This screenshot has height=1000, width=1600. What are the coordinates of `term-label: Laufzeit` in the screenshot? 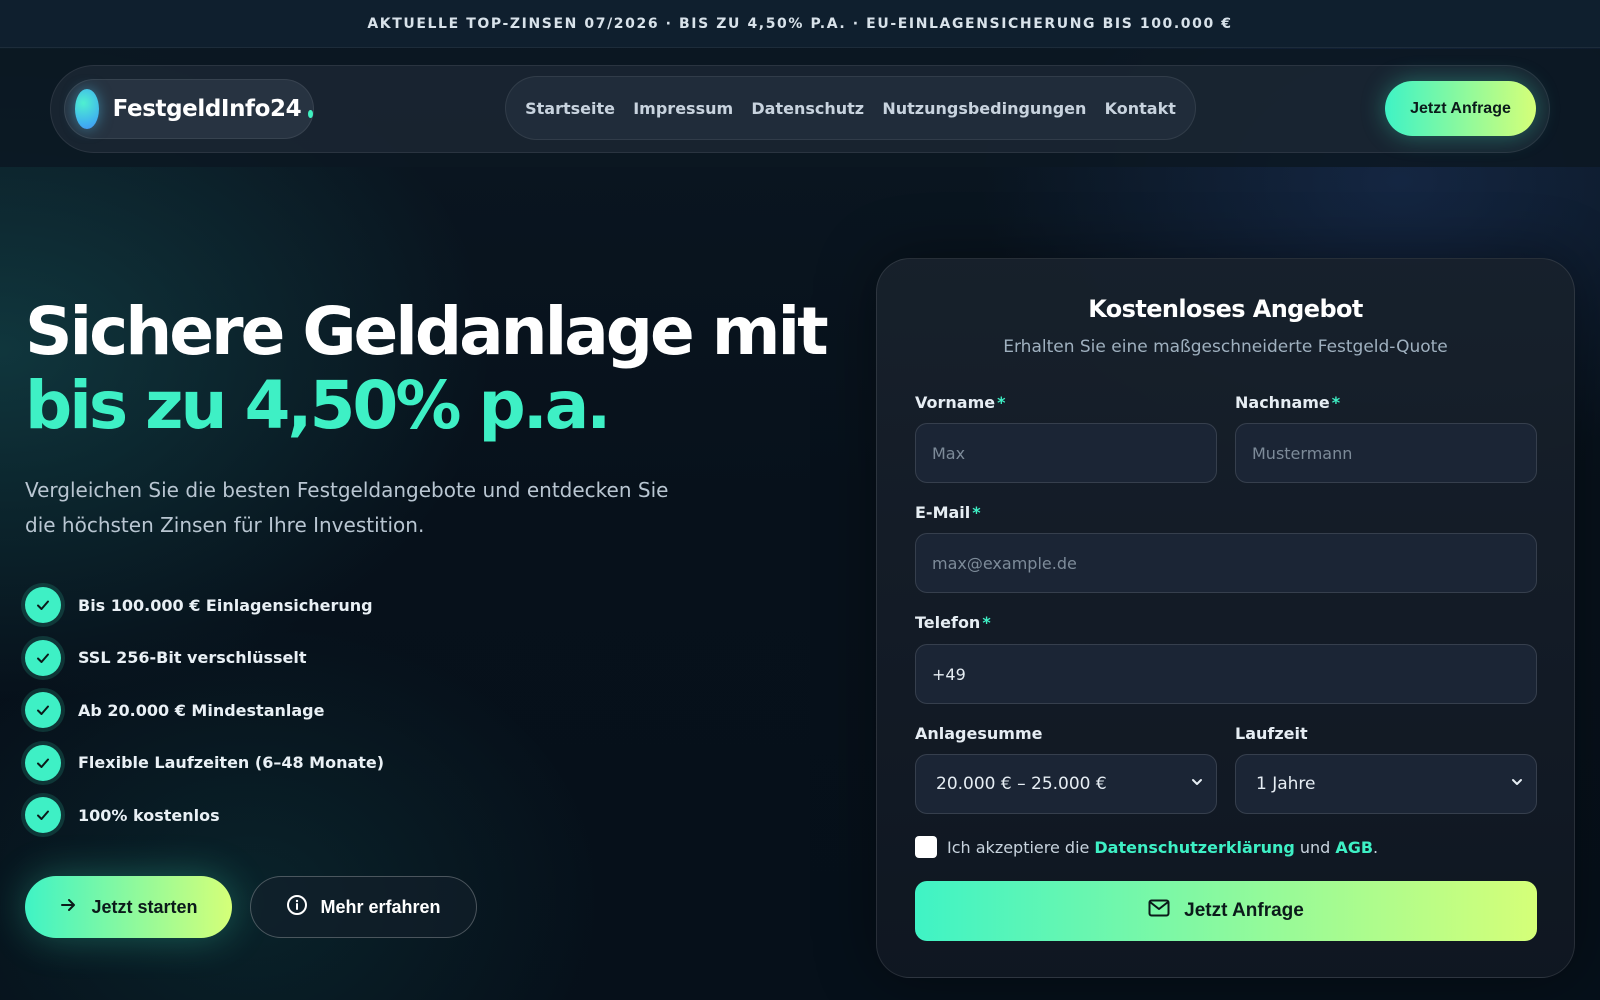 It's located at (1271, 733).